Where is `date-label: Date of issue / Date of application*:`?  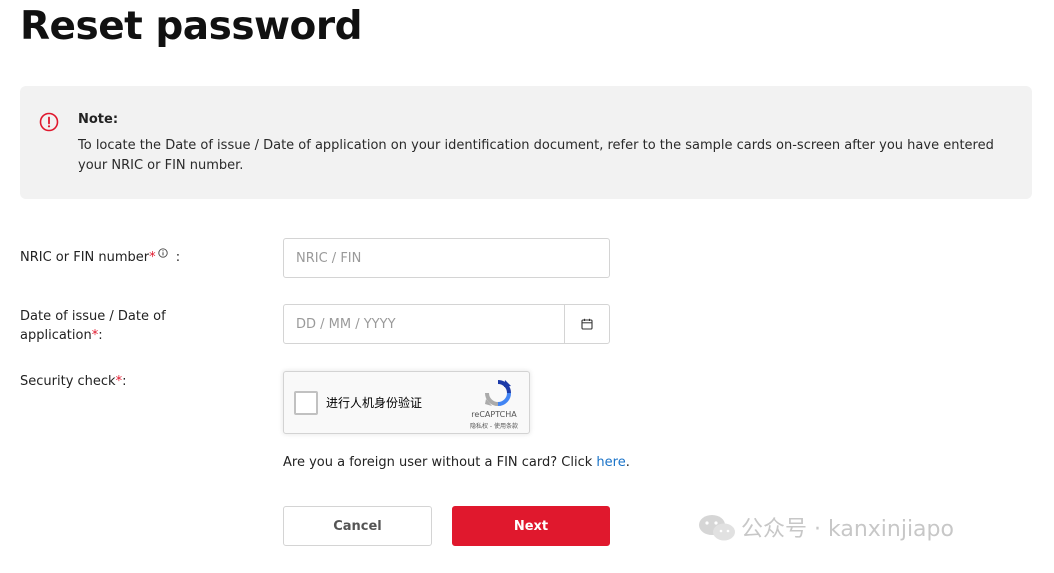 date-label: Date of issue / Date of application*: is located at coordinates (93, 326).